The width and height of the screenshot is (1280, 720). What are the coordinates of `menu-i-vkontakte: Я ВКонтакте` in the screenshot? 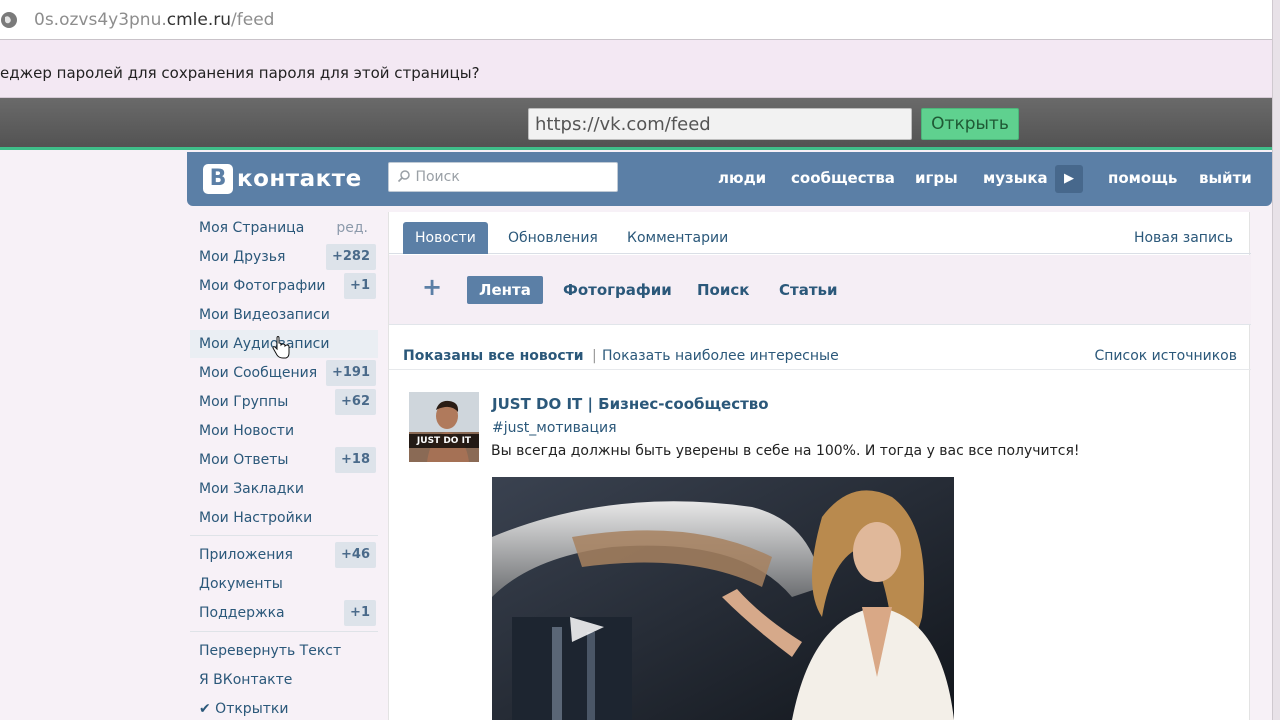 It's located at (284, 680).